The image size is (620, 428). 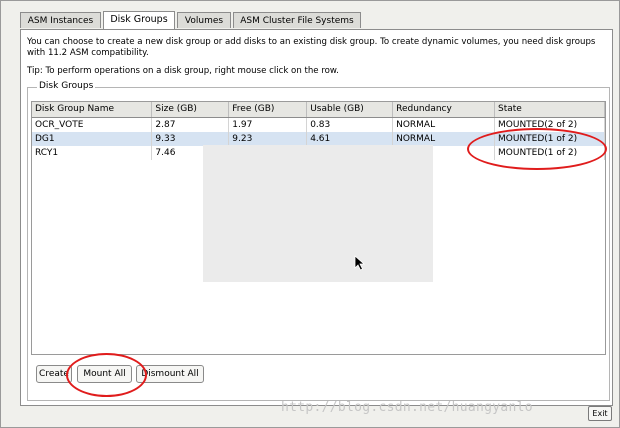 What do you see at coordinates (600, 413) in the screenshot?
I see `exit-button: Exit` at bounding box center [600, 413].